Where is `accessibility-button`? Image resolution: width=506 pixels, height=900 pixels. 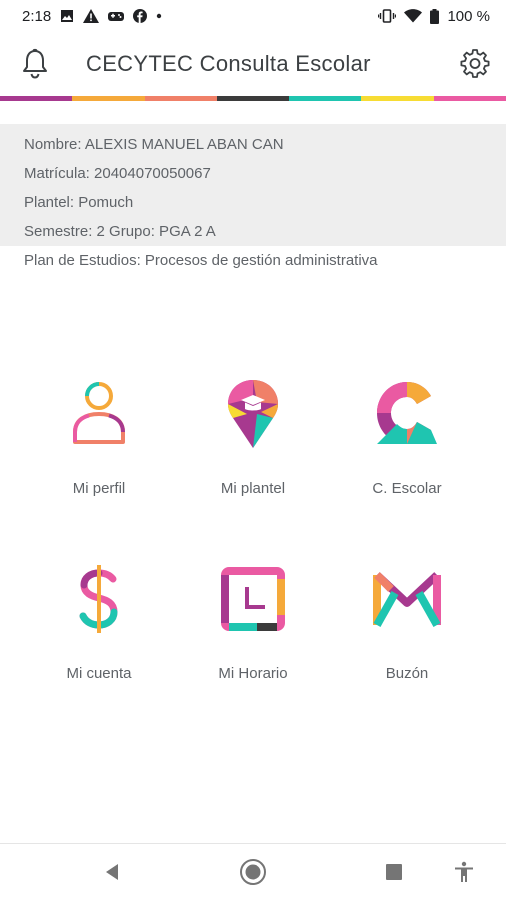 accessibility-button is located at coordinates (464, 872).